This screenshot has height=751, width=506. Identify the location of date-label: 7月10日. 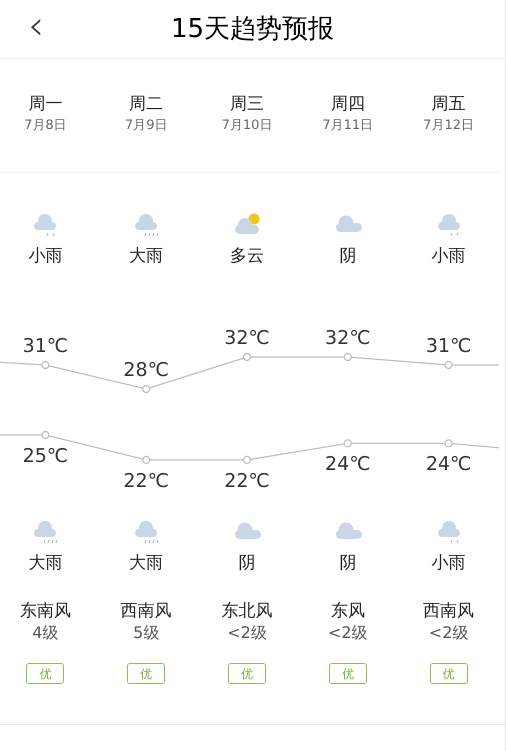
(247, 126).